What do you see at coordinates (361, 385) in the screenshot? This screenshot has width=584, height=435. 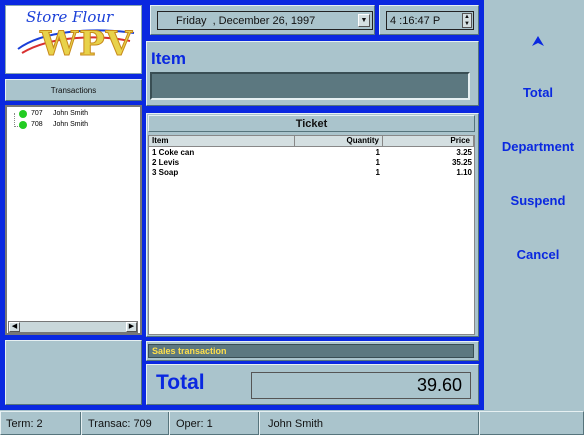 I see `total-value: 39.60` at bounding box center [361, 385].